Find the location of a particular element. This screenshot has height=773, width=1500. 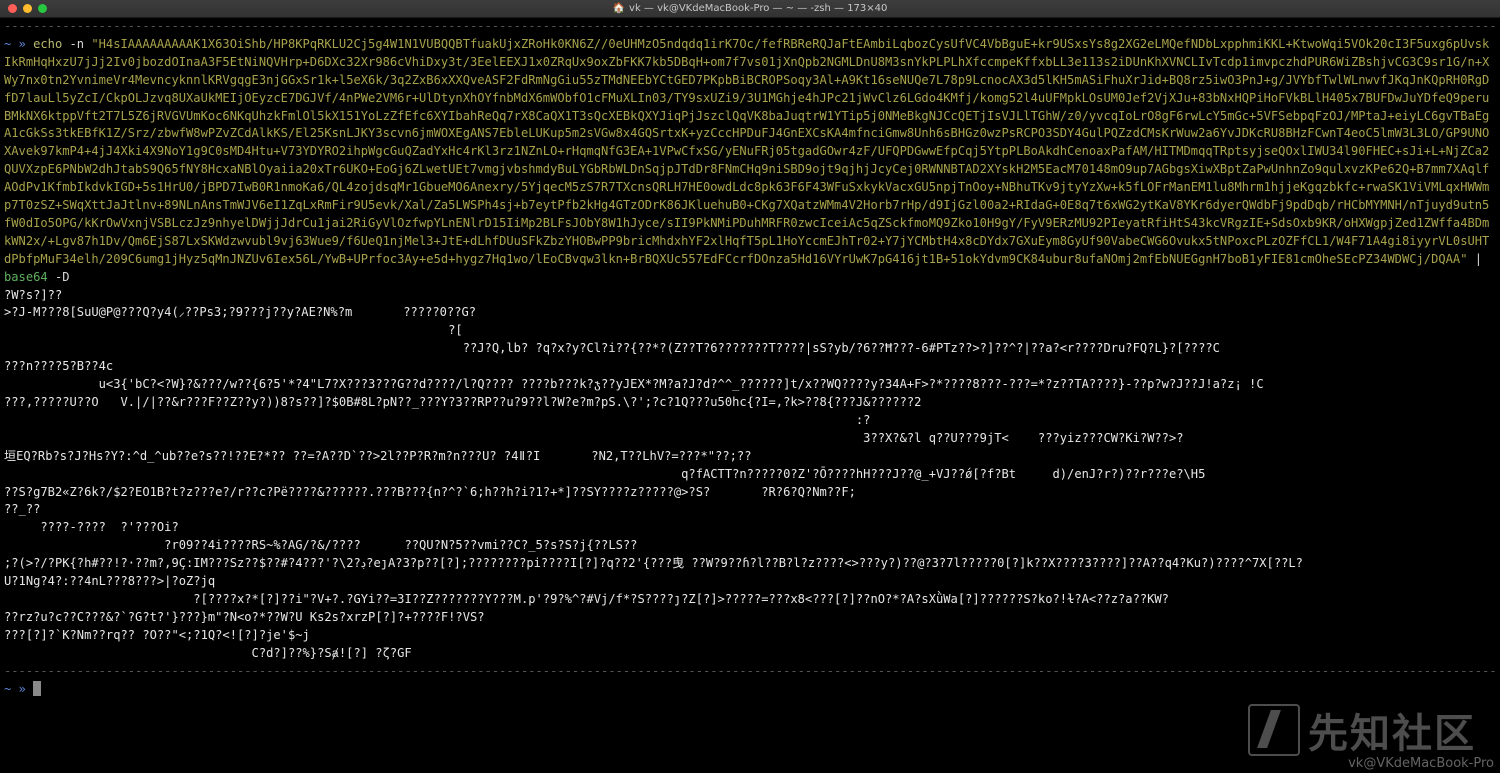

zoom-window-icon is located at coordinates (42, 8).